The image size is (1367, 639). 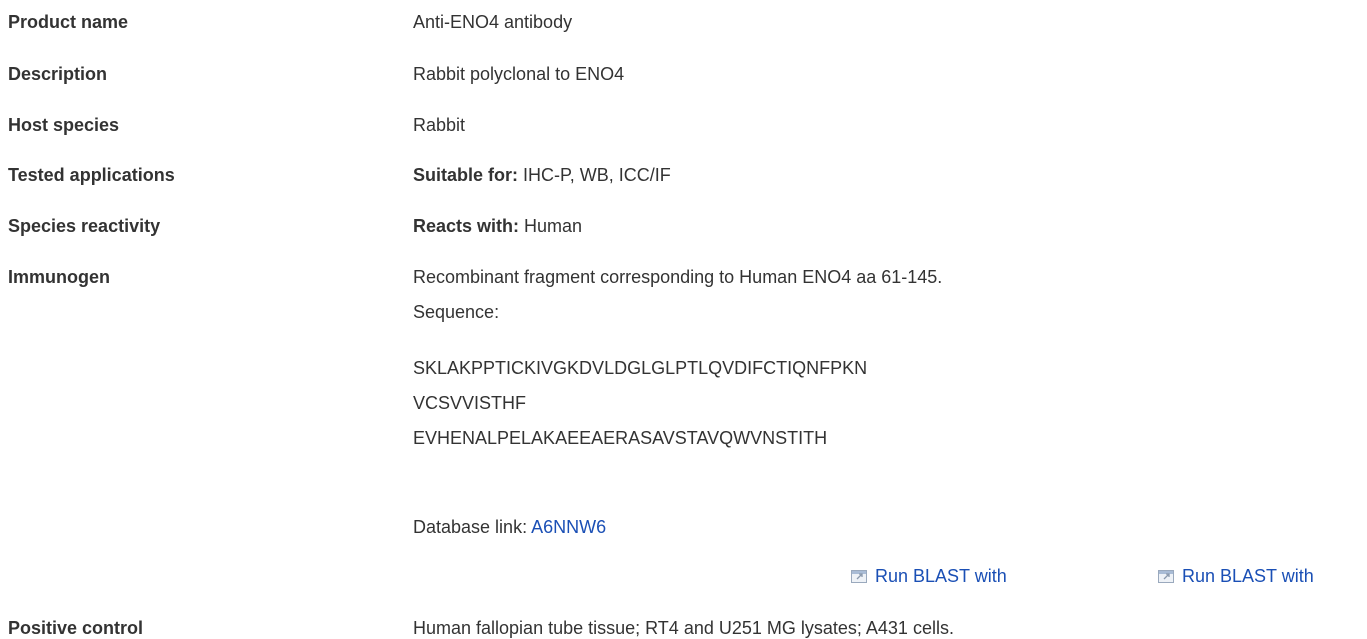 What do you see at coordinates (640, 368) in the screenshot?
I see `sequence-line: SKLAKPPTICKIVGKDVLDGLGLPTLQVDIFCTIQNFPKN` at bounding box center [640, 368].